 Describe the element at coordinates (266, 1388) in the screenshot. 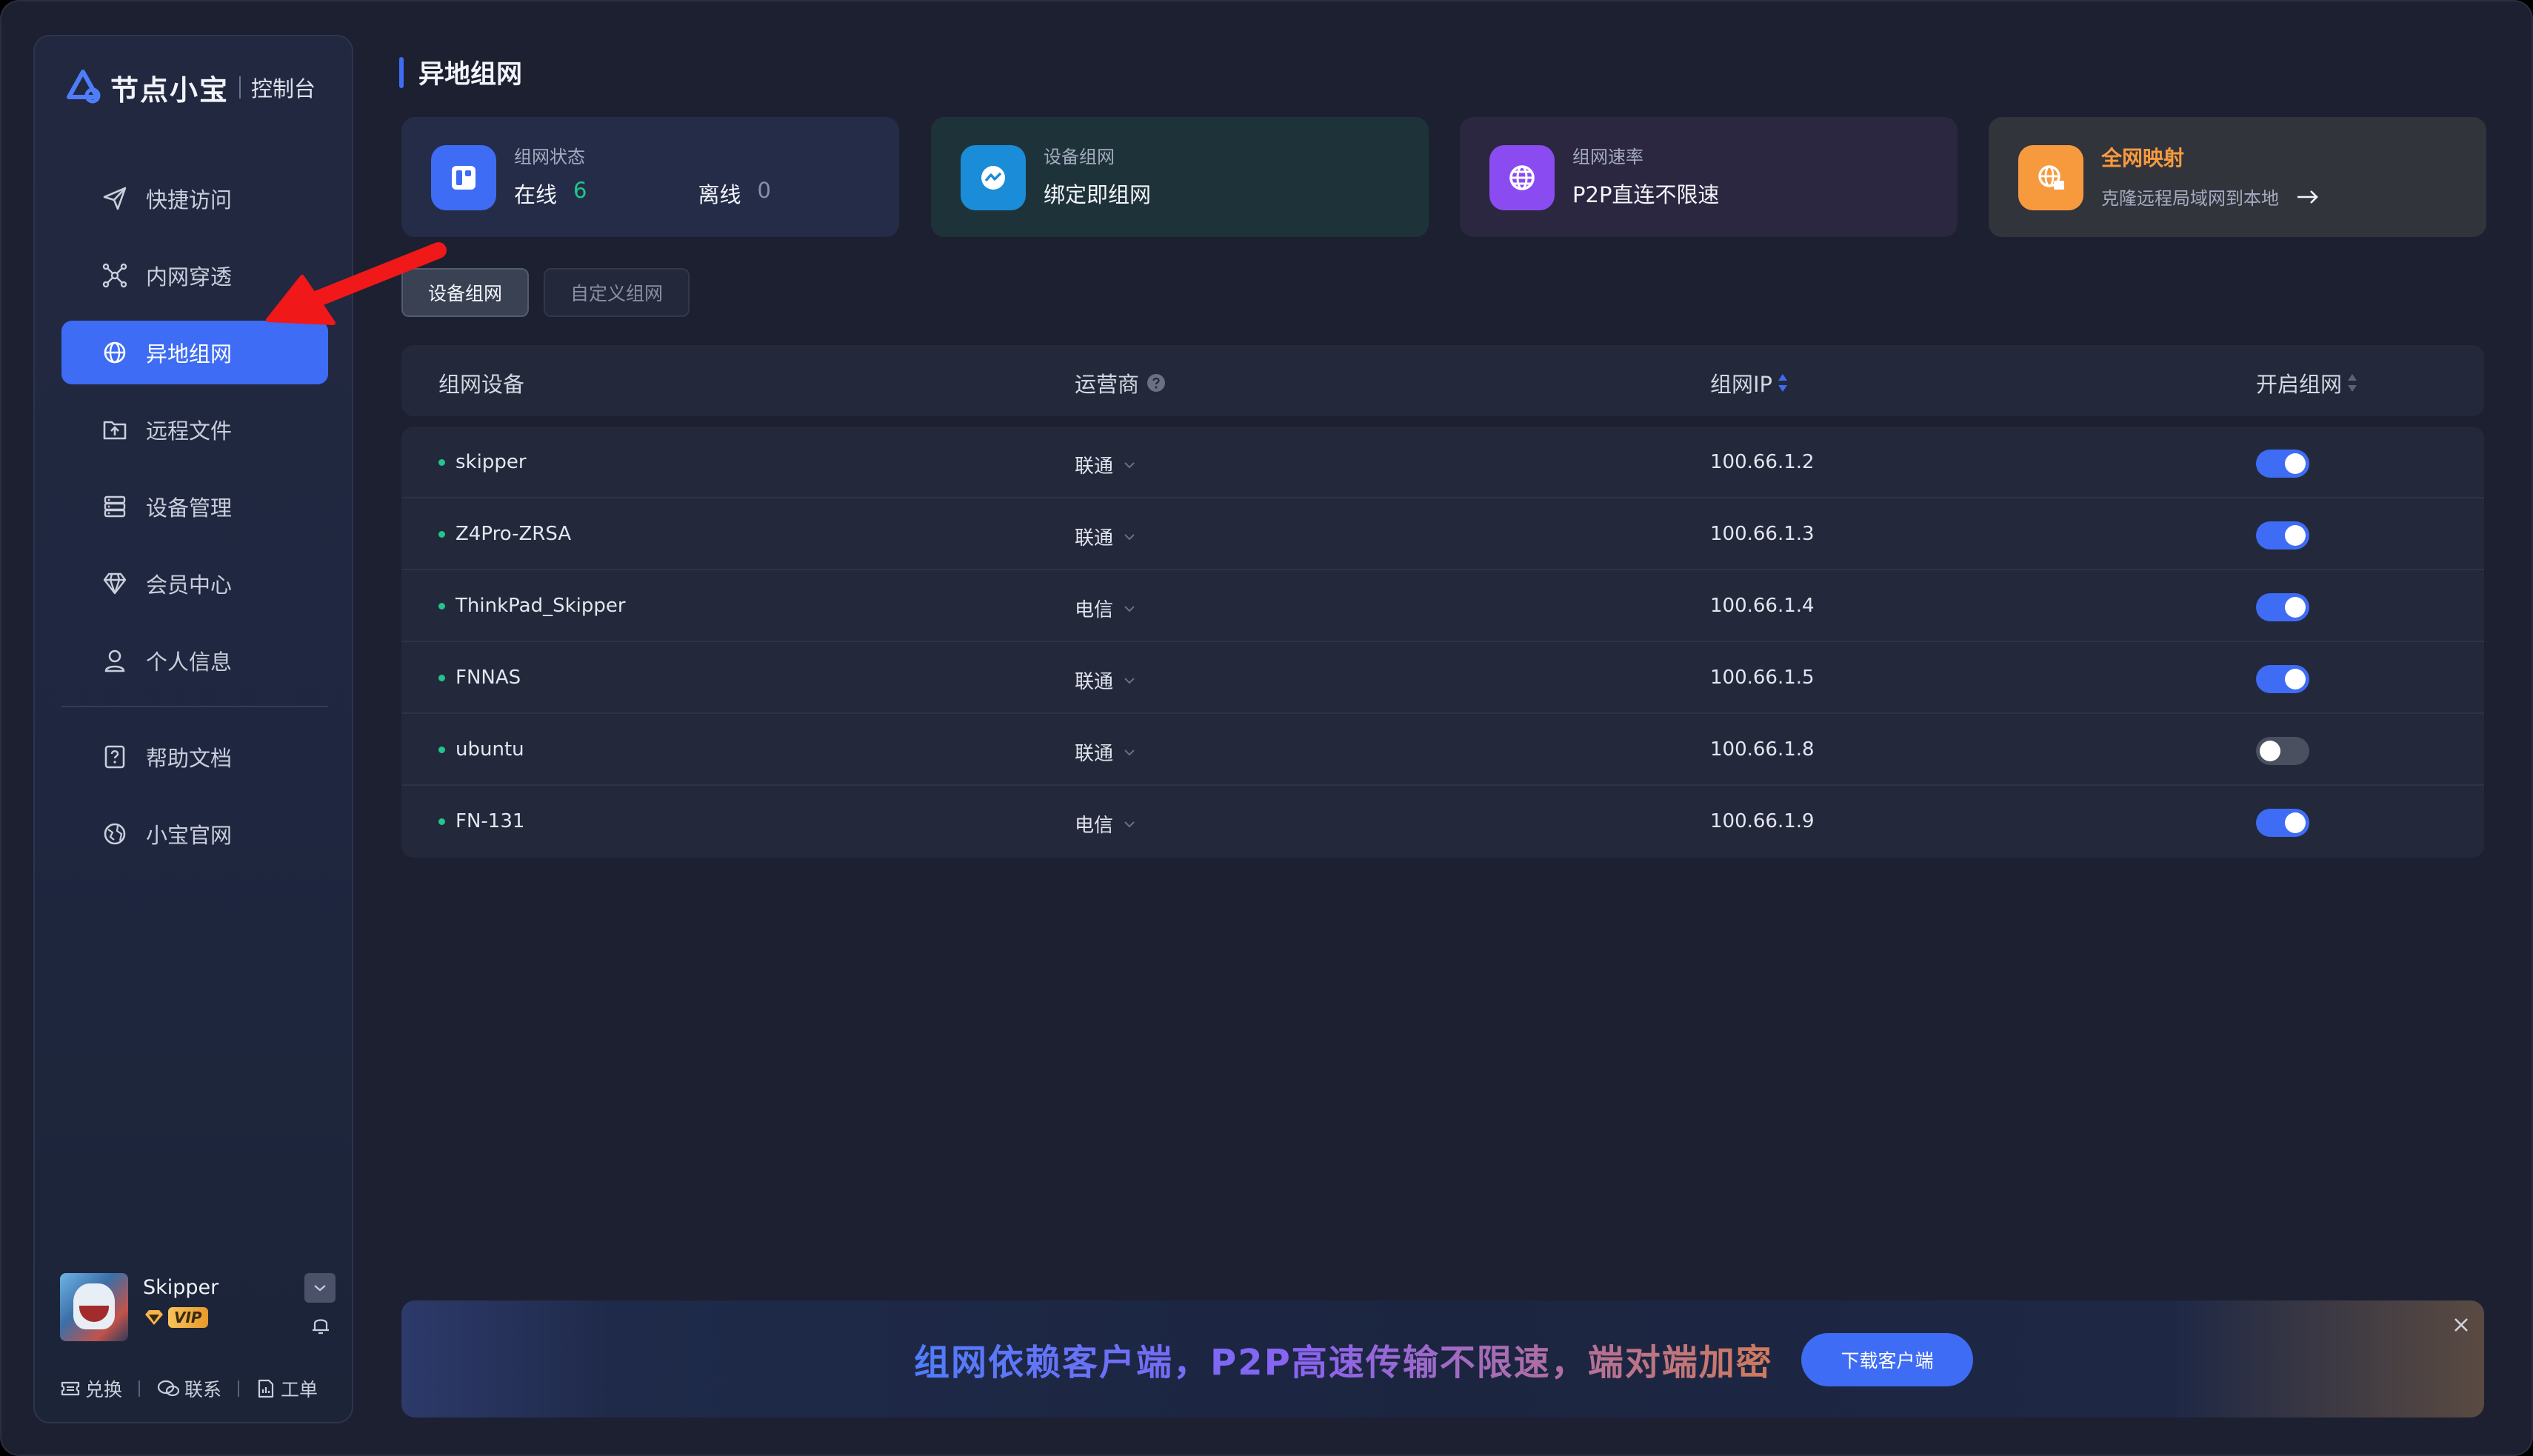

I see `document-chart-icon` at that location.